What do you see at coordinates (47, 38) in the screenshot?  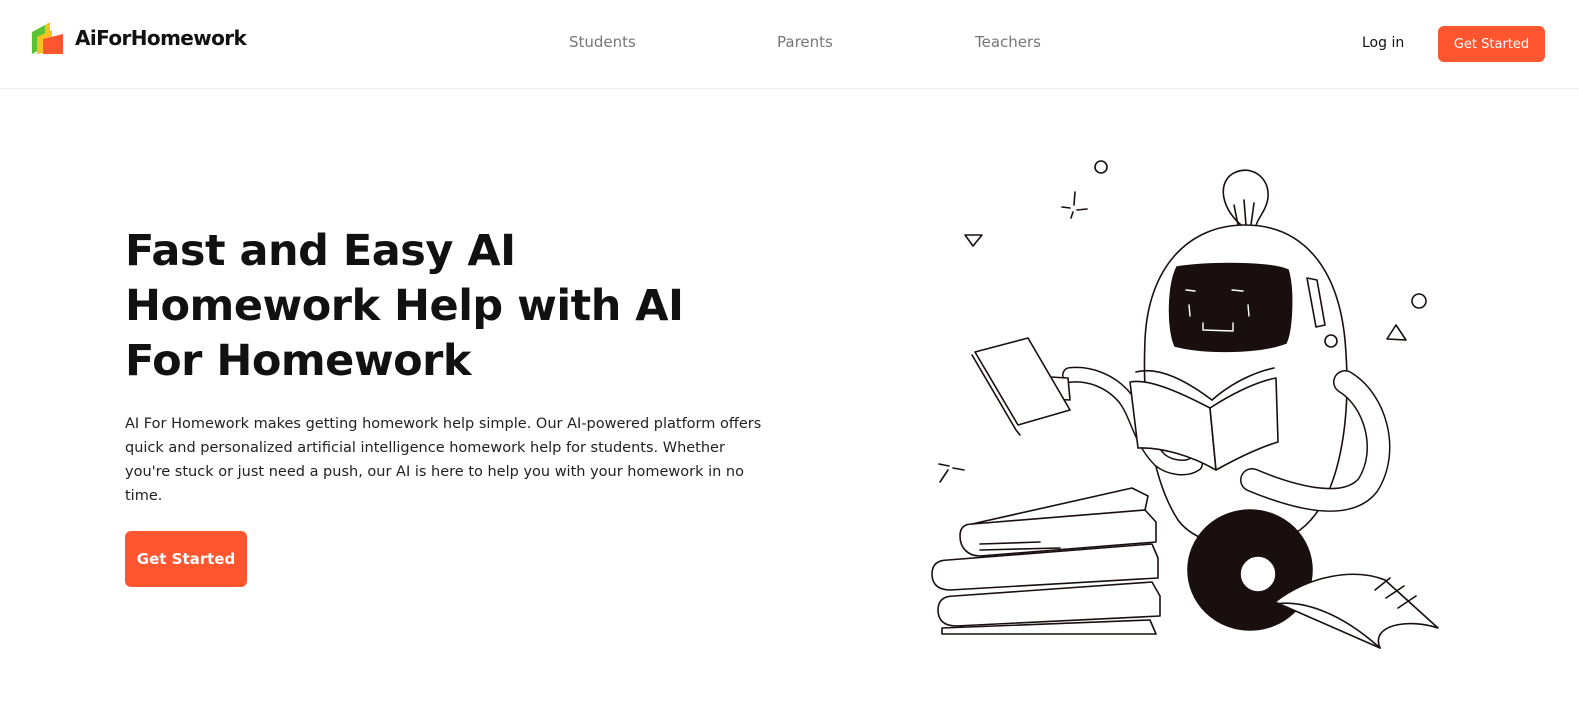 I see `book-stack-logo-icon` at bounding box center [47, 38].